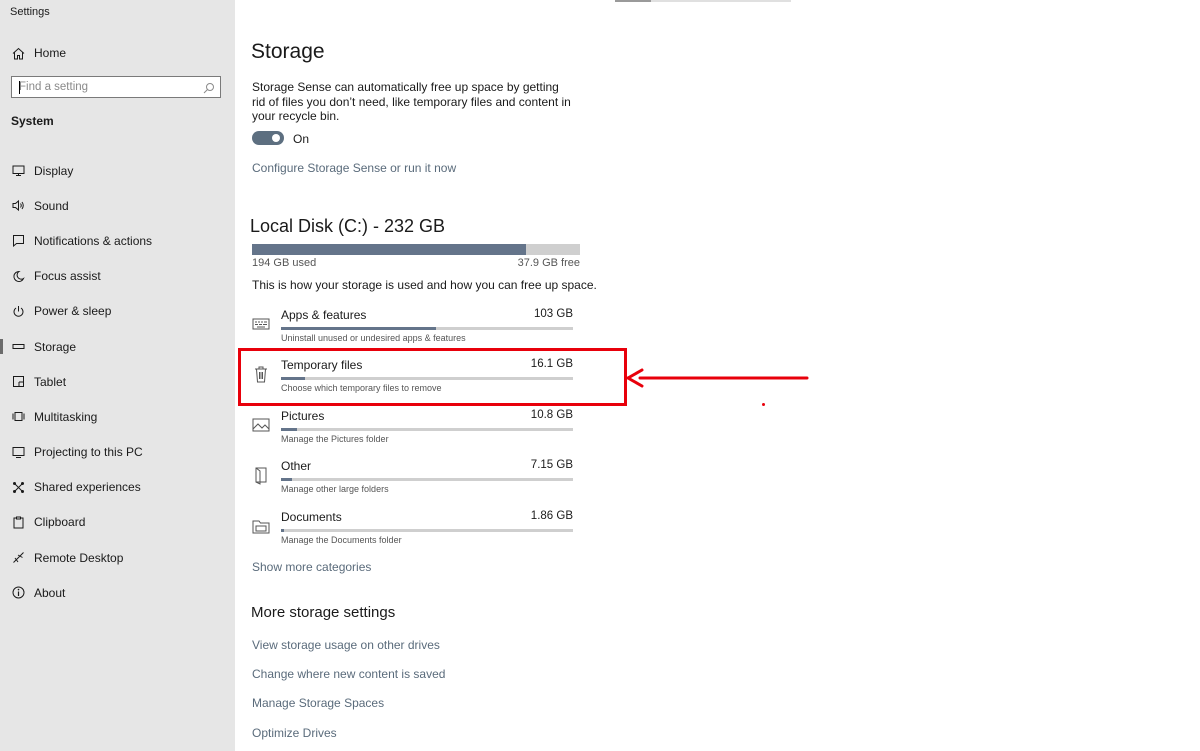 The image size is (1200, 751). Describe the element at coordinates (60, 522) in the screenshot. I see `sidebar-item-label: Clipboard` at that location.